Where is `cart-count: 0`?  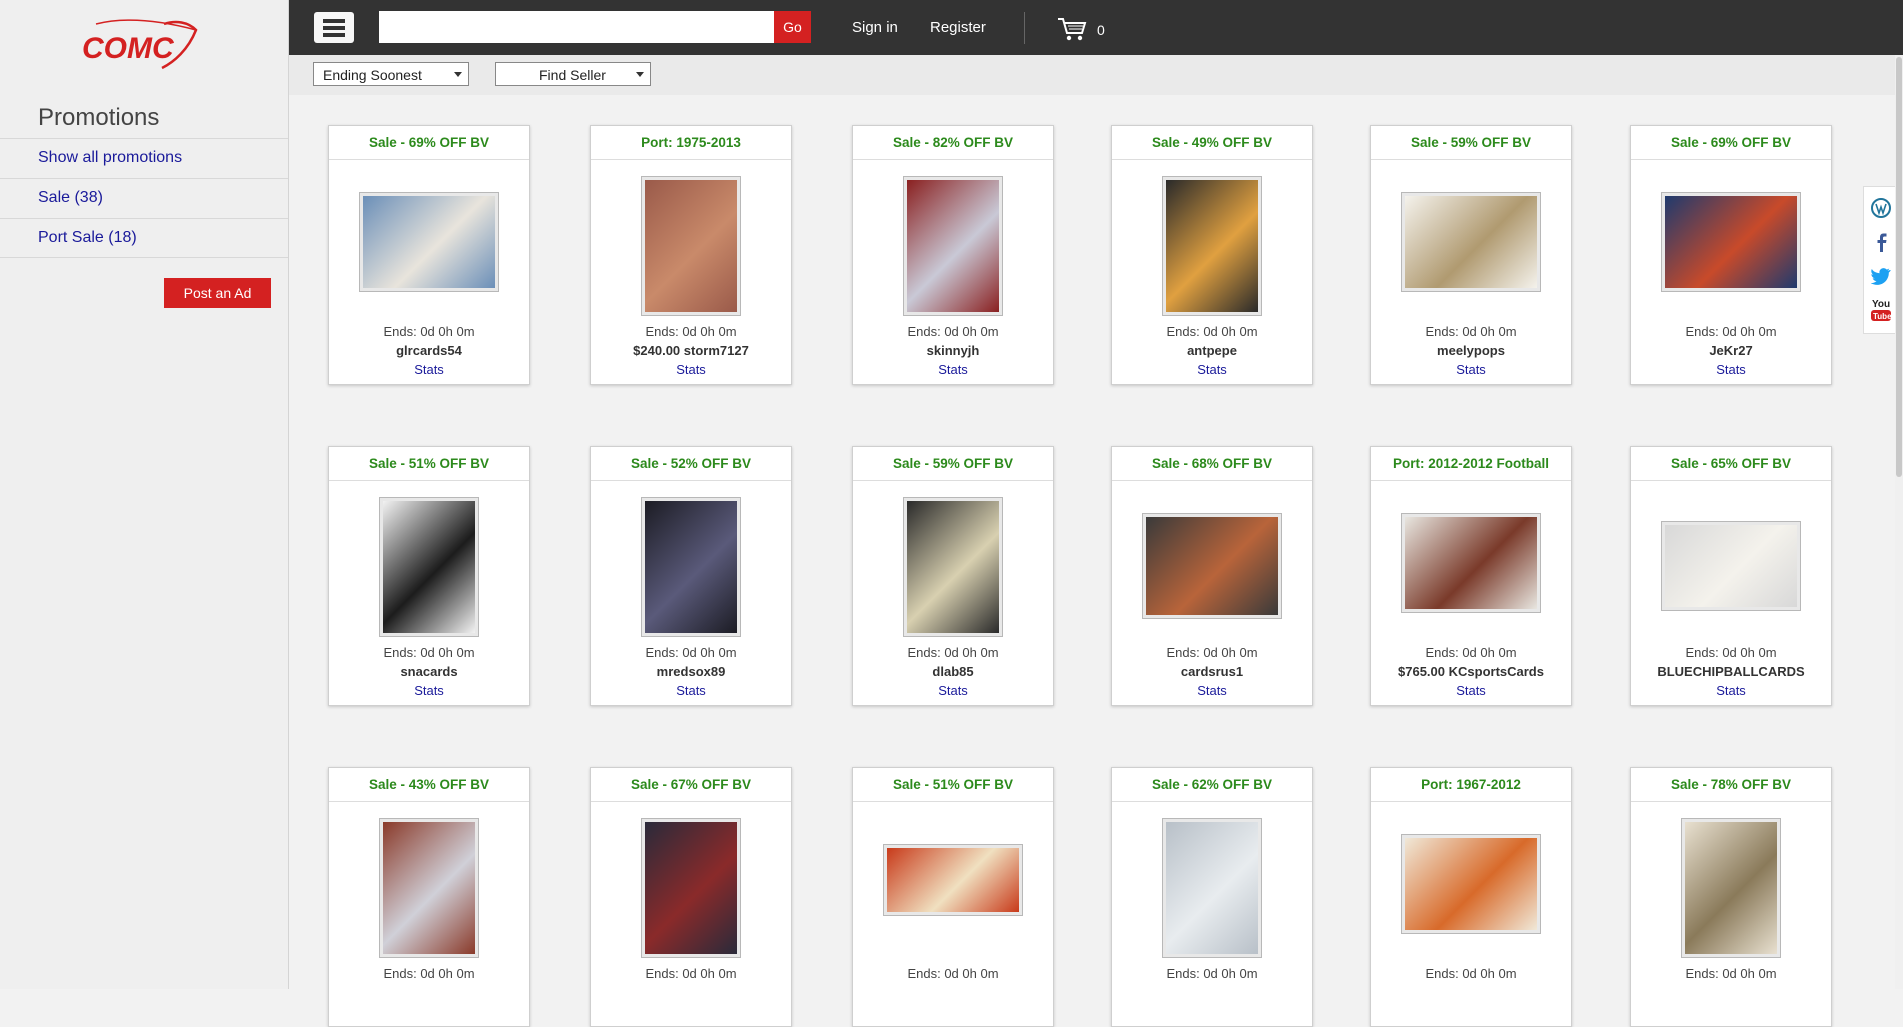
cart-count: 0 is located at coordinates (1101, 30).